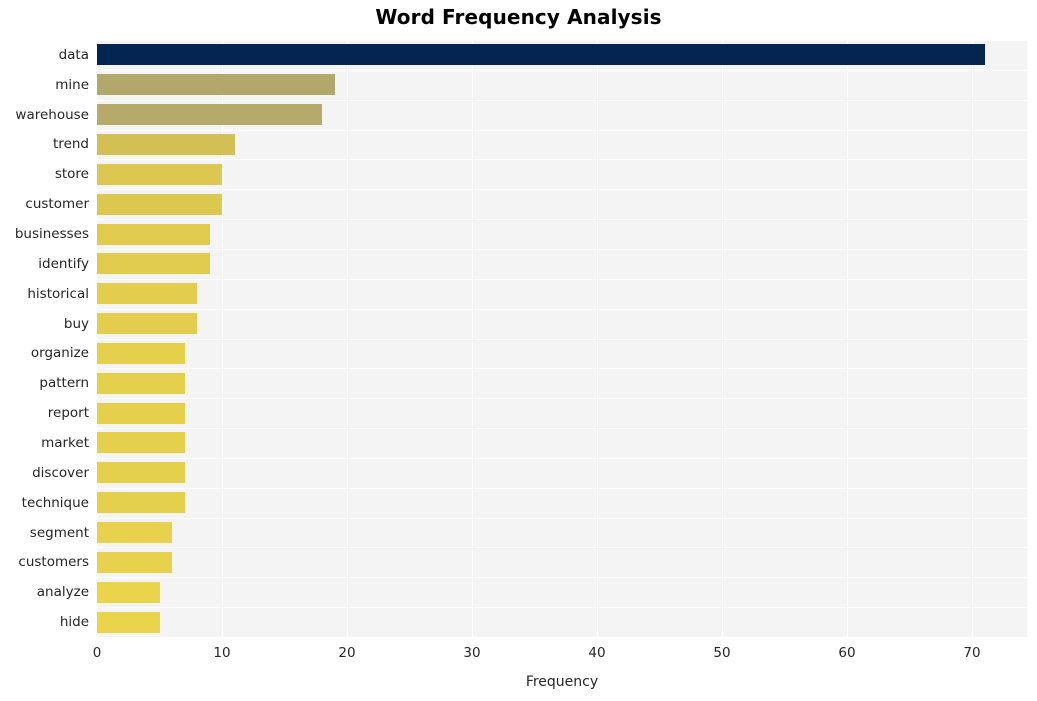  I want to click on y-tick-label: technique, so click(55, 502).